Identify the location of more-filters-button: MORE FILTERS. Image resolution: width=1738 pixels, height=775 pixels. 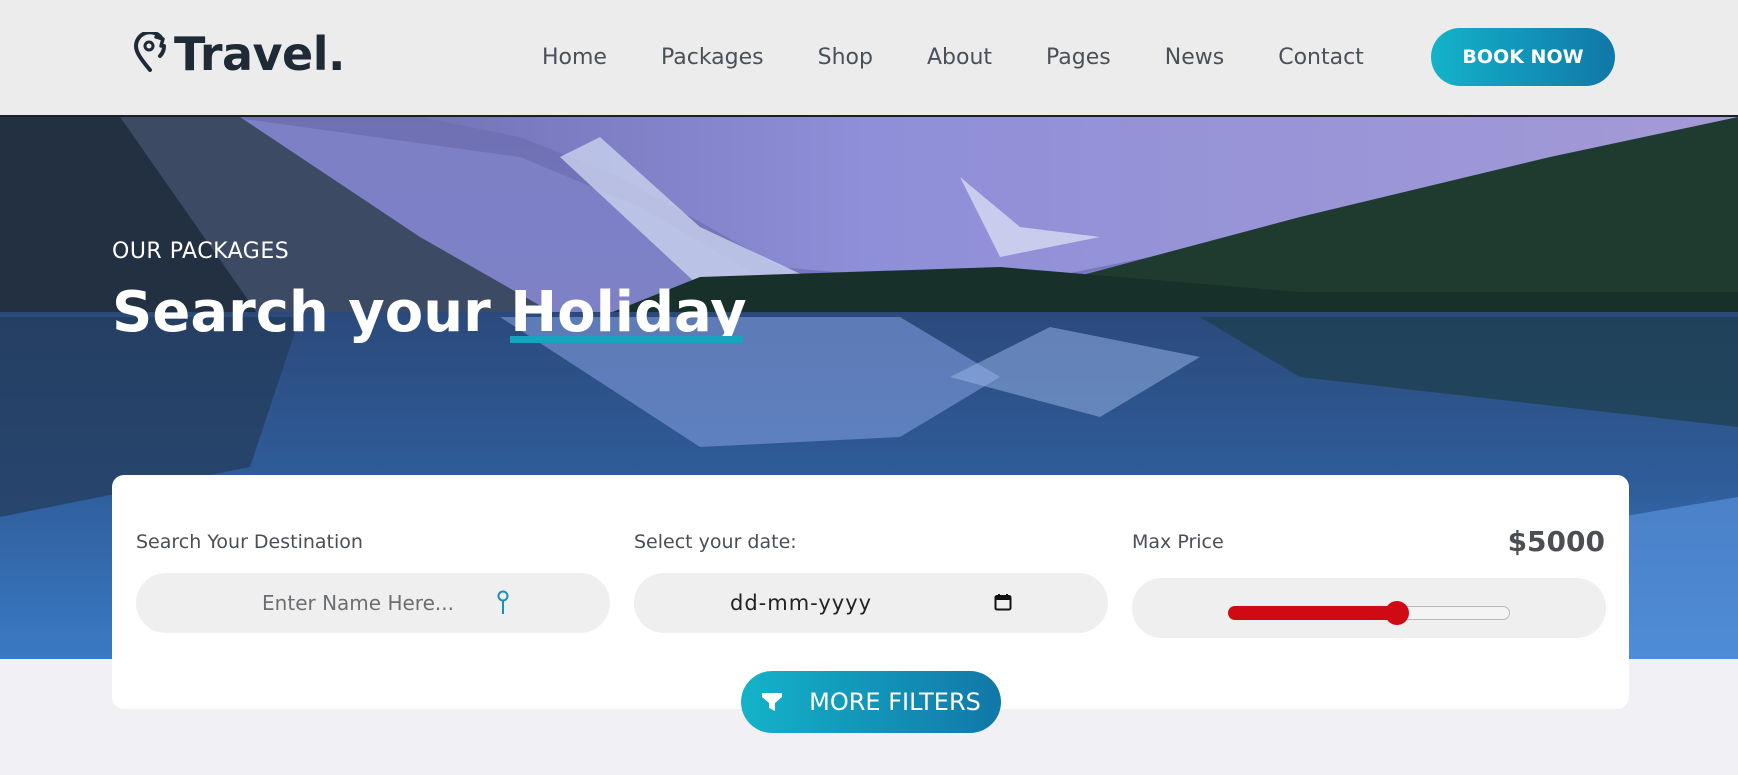
(871, 702).